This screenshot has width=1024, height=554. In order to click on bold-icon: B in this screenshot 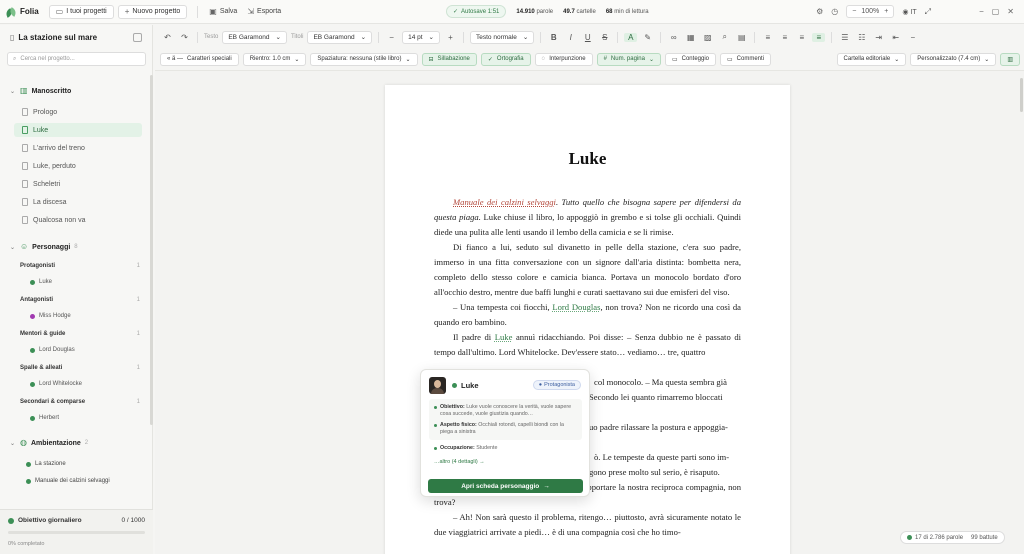, I will do `click(553, 37)`.